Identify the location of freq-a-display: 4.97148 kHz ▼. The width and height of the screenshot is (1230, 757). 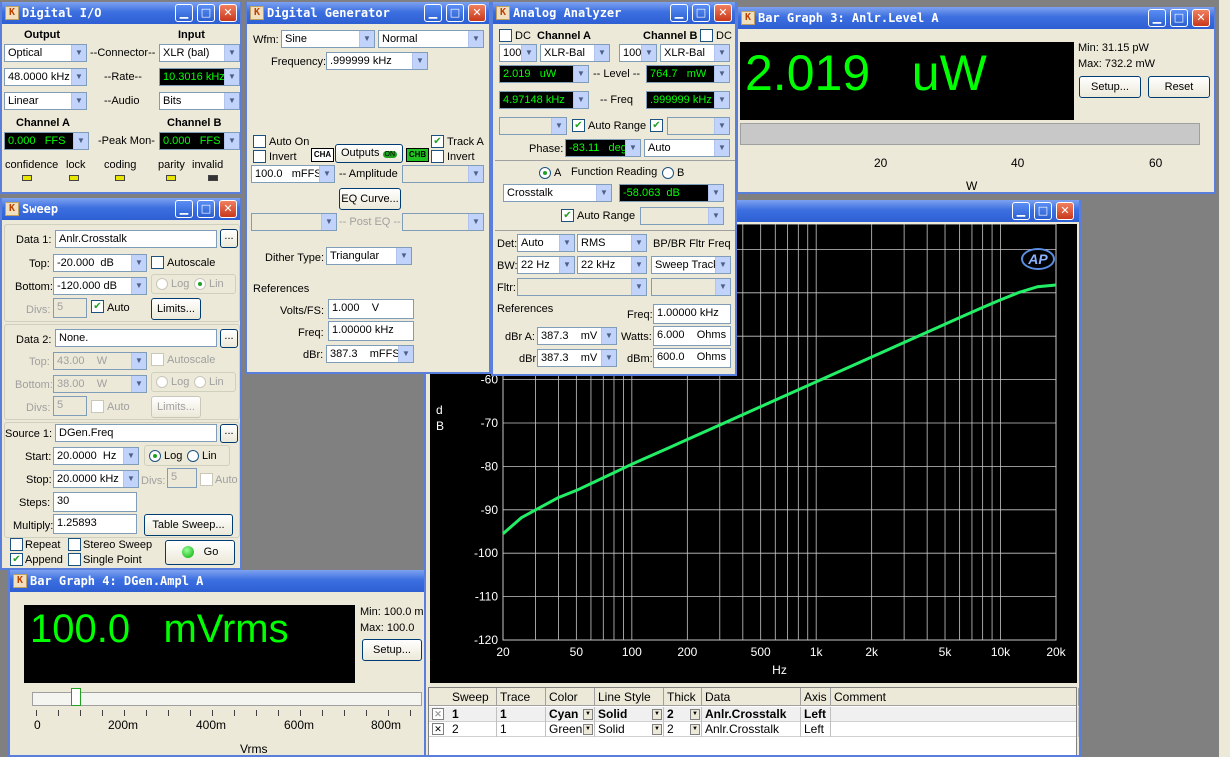
(544, 100).